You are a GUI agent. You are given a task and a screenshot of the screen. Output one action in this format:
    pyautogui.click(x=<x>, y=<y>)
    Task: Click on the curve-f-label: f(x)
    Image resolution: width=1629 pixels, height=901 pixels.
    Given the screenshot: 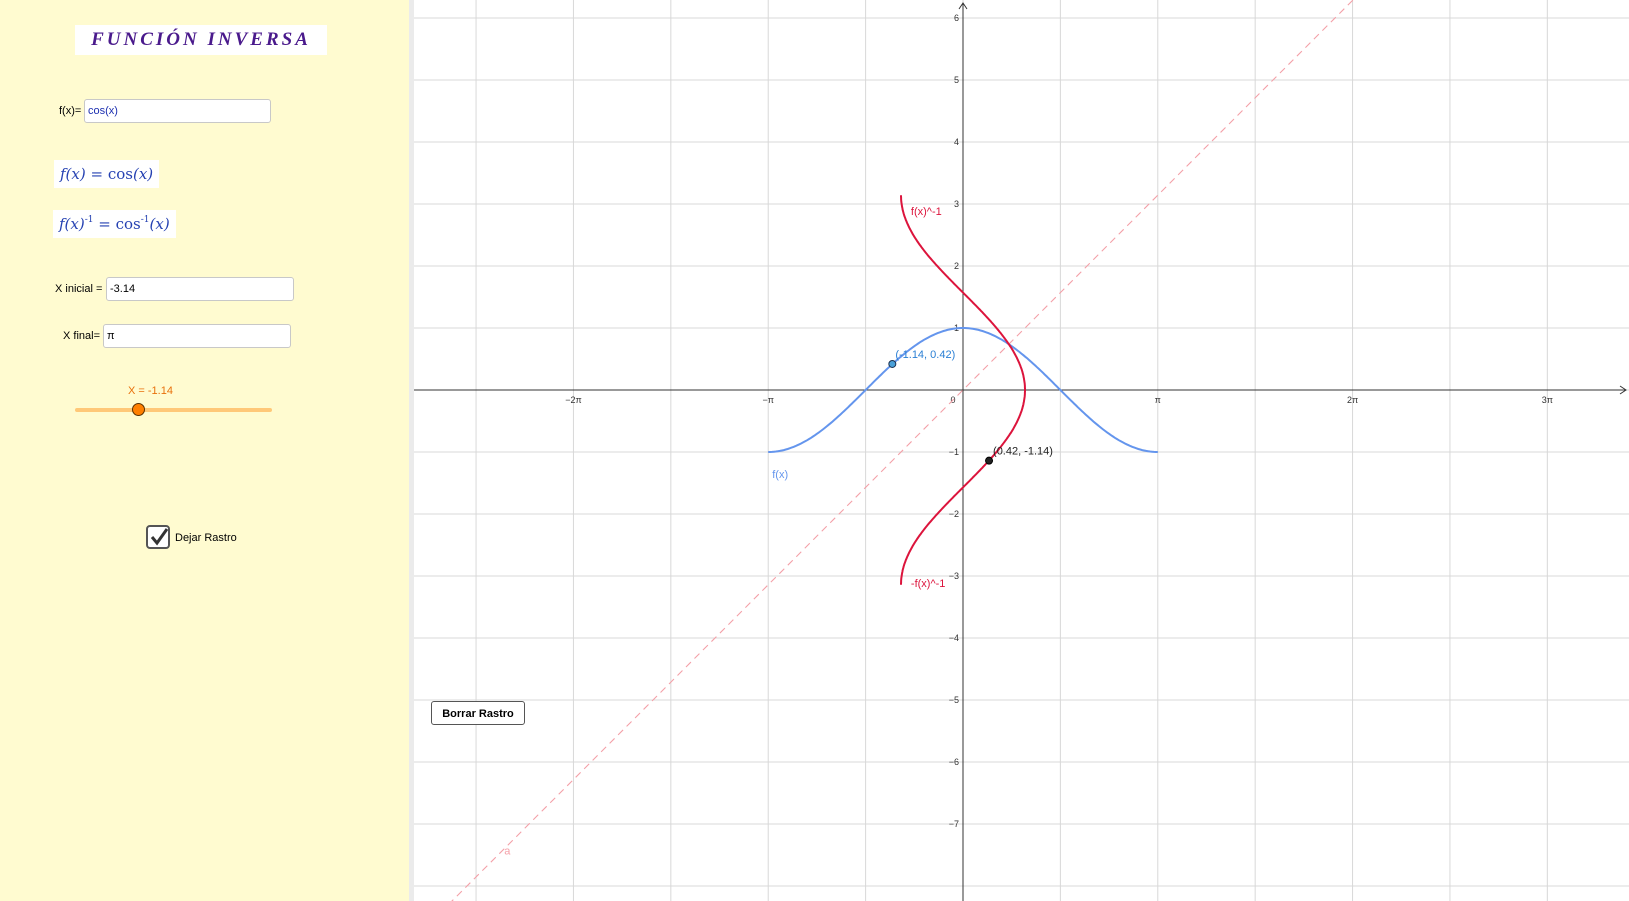 What is the action you would take?
    pyautogui.click(x=780, y=475)
    